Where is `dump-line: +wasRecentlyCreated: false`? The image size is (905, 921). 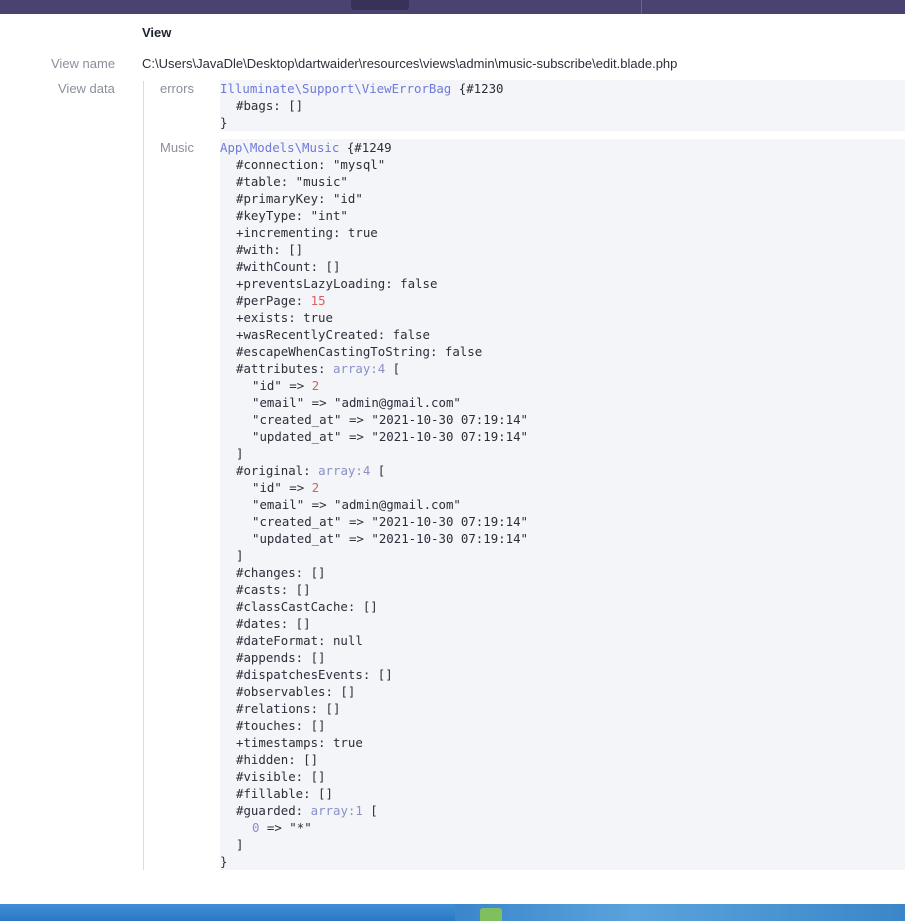
dump-line: +wasRecentlyCreated: false is located at coordinates (562, 334).